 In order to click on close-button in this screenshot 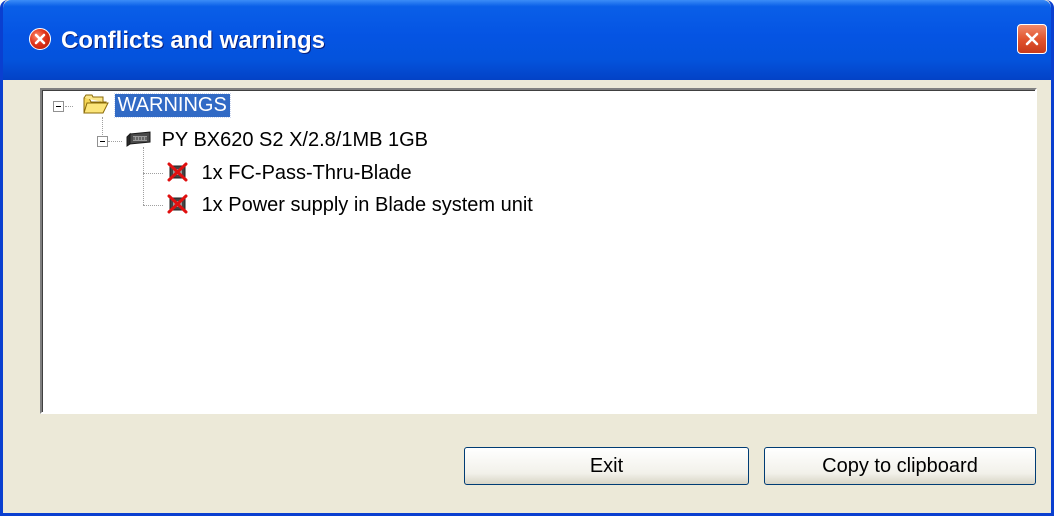, I will do `click(1032, 39)`.